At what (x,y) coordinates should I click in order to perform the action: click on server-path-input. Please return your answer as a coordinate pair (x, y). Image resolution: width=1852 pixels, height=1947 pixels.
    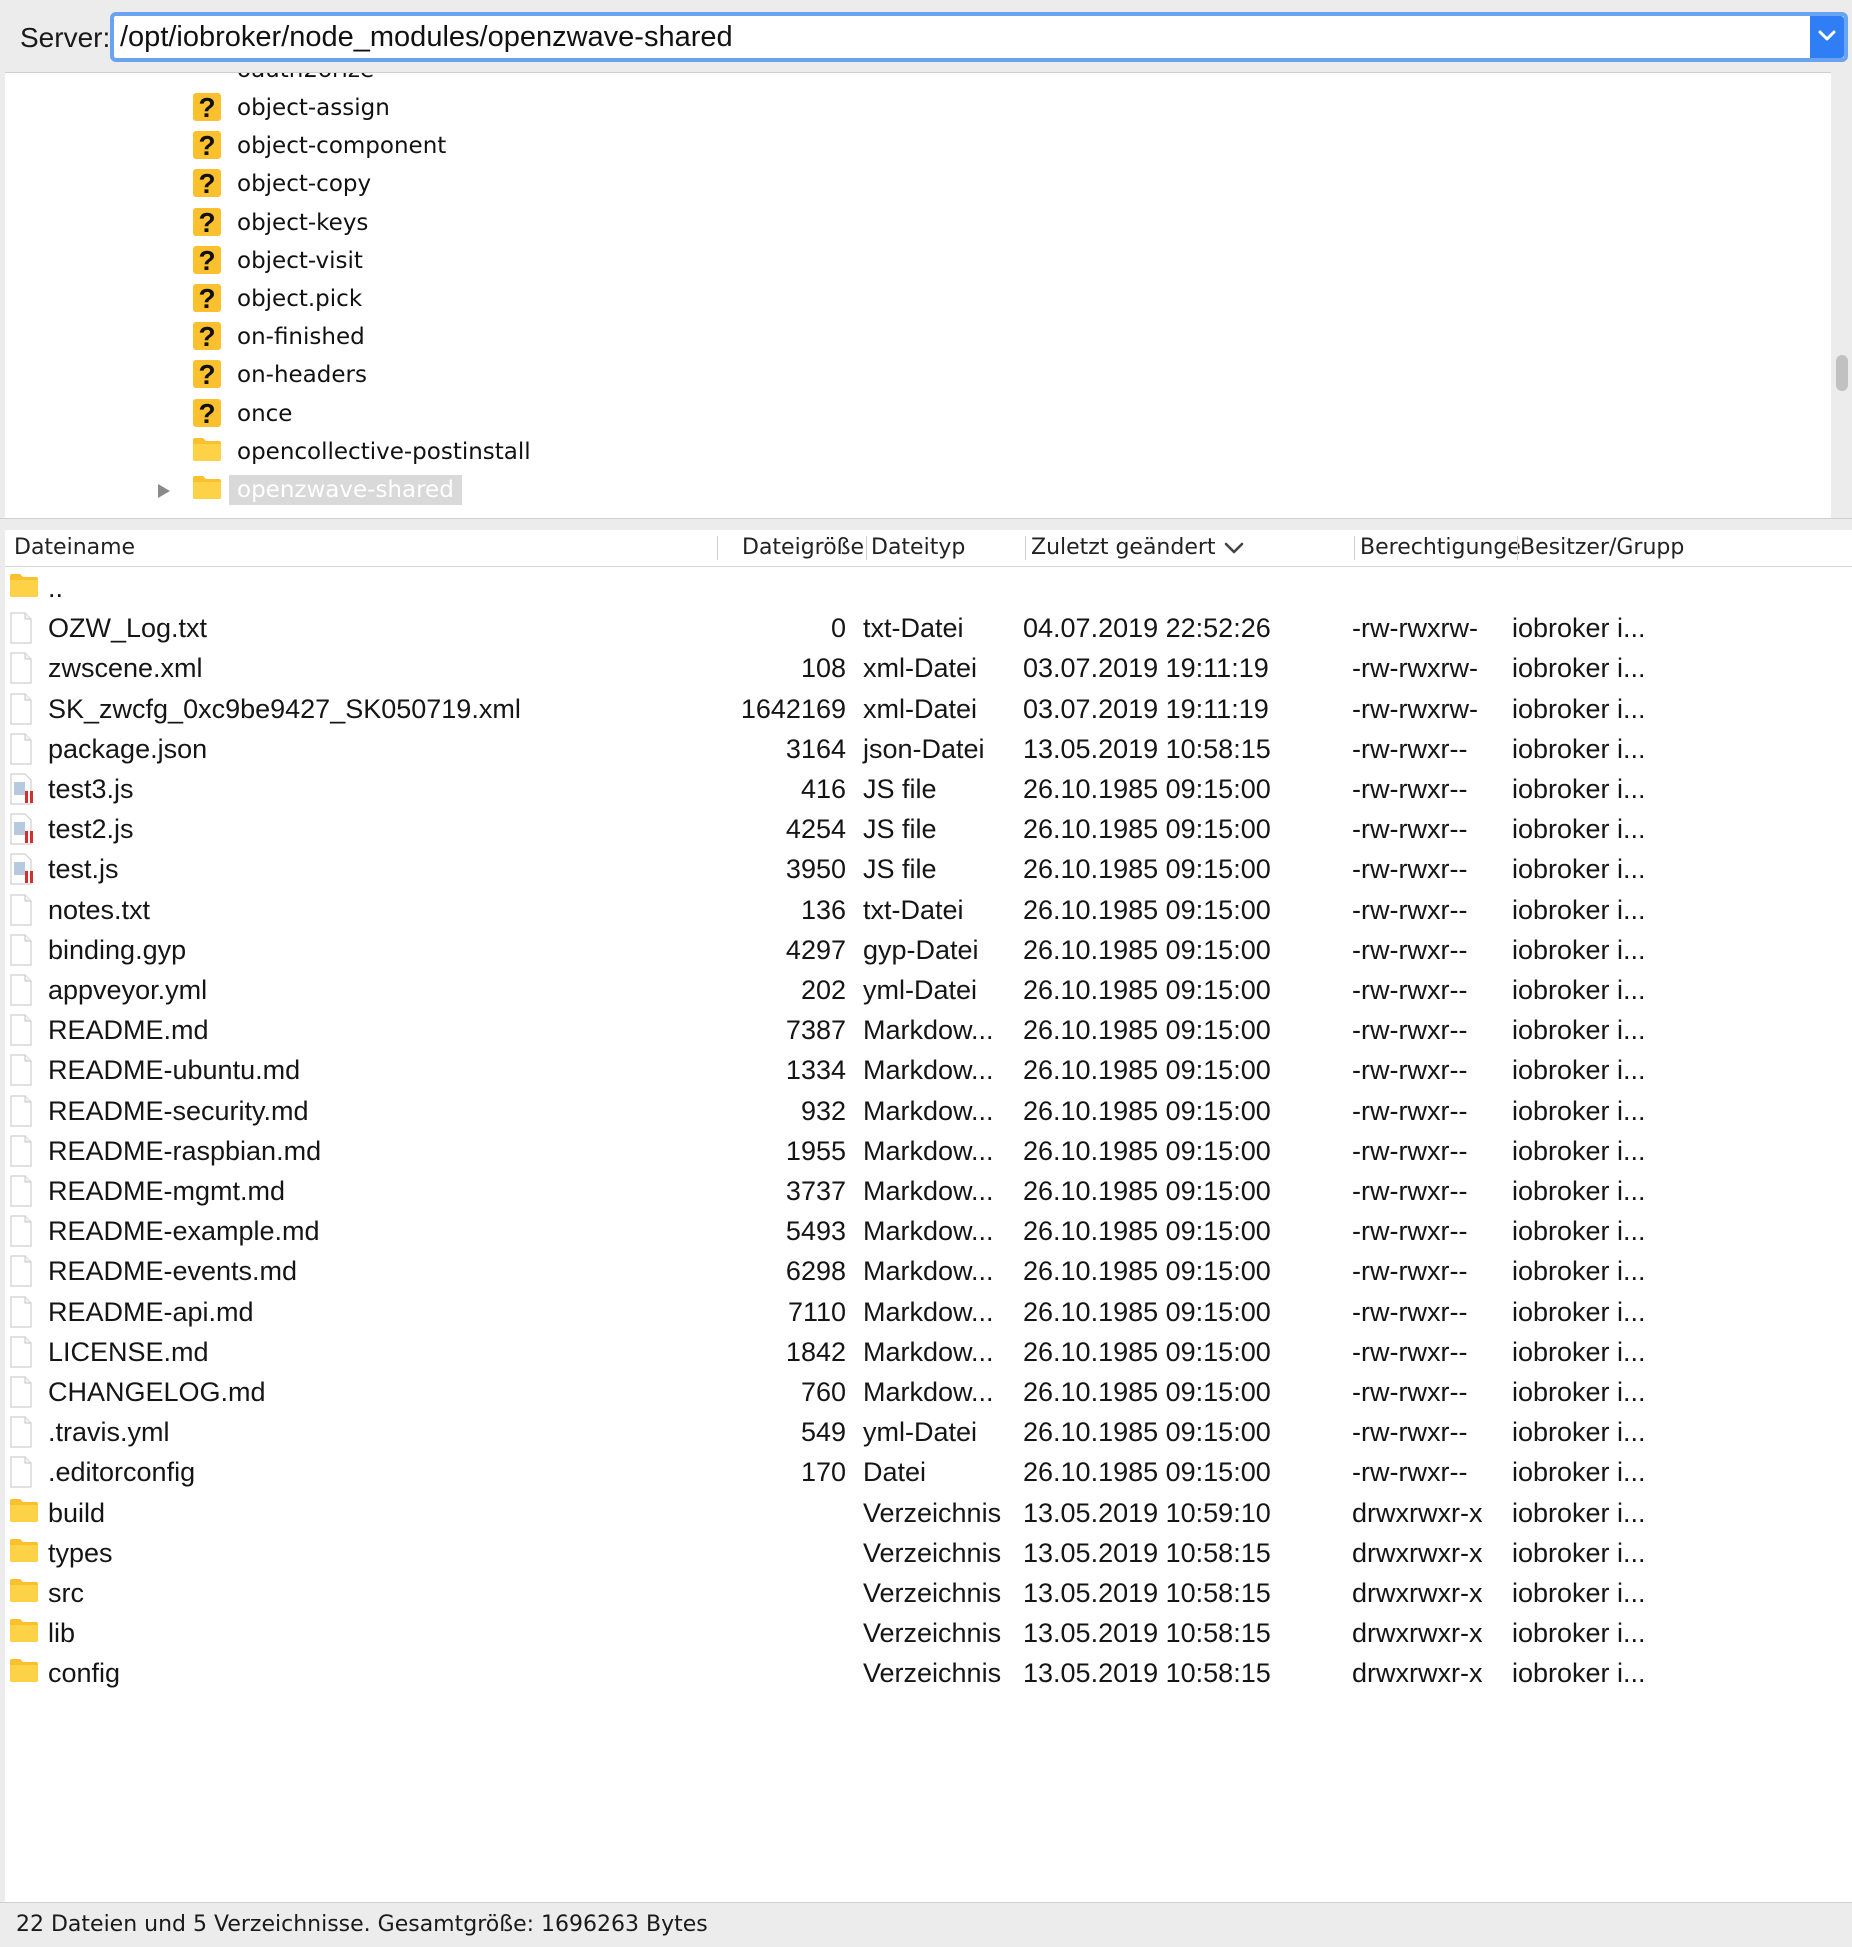
    Looking at the image, I should click on (970, 37).